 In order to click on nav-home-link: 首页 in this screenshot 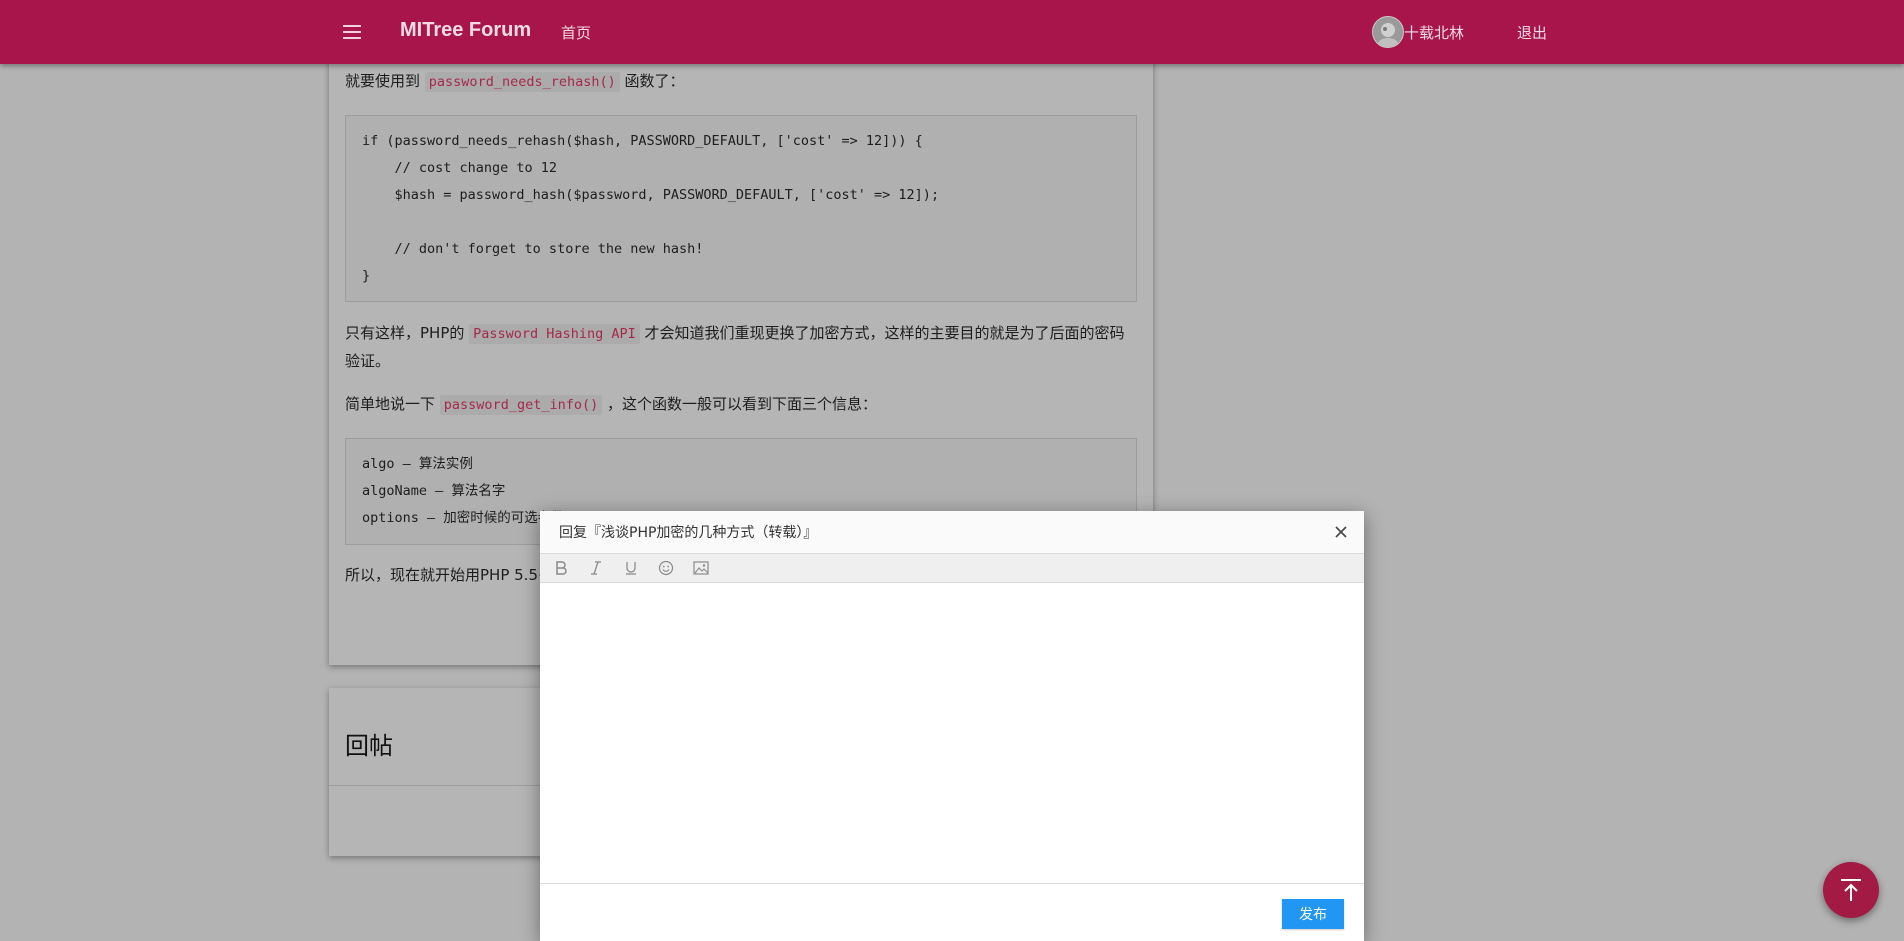, I will do `click(576, 32)`.